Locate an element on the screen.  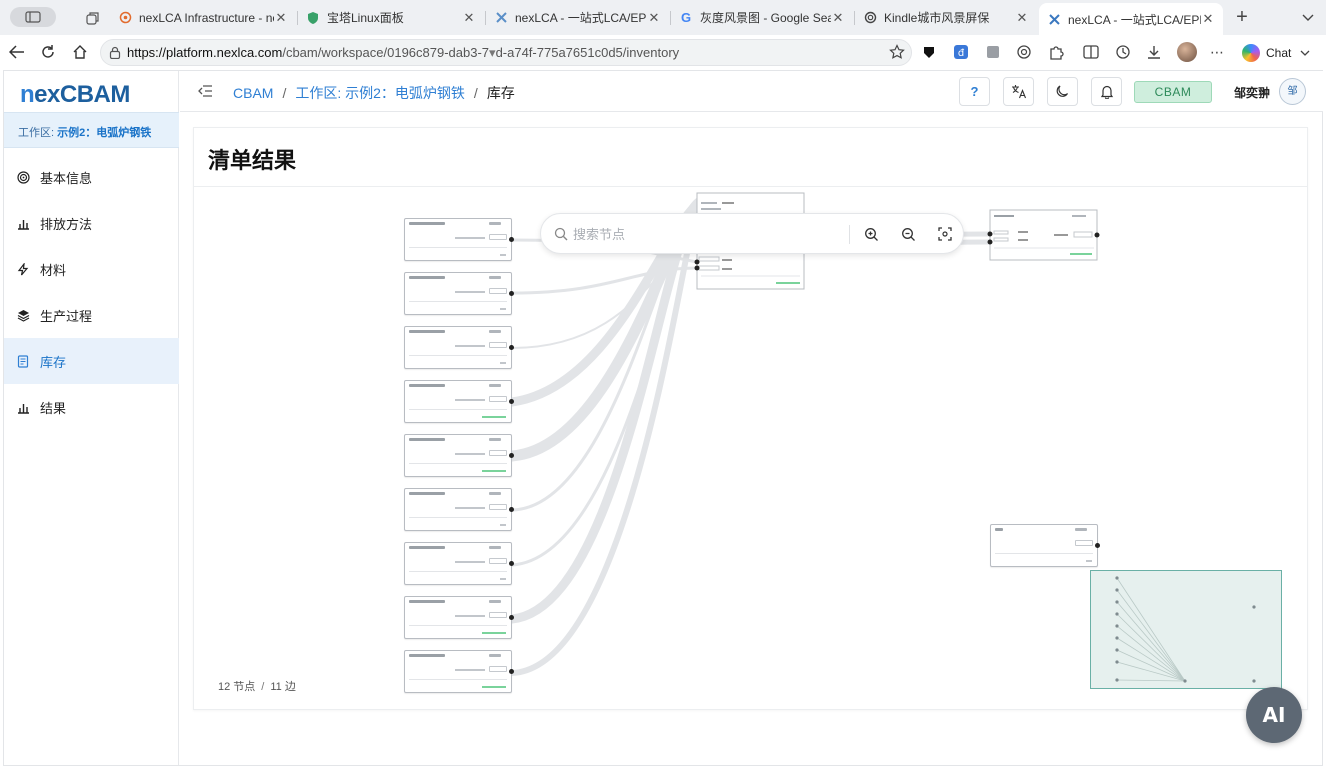
sidebar-menu: 基本信息 排放方法 材料 生产过程 库存 结果 is located at coordinates (91, 292).